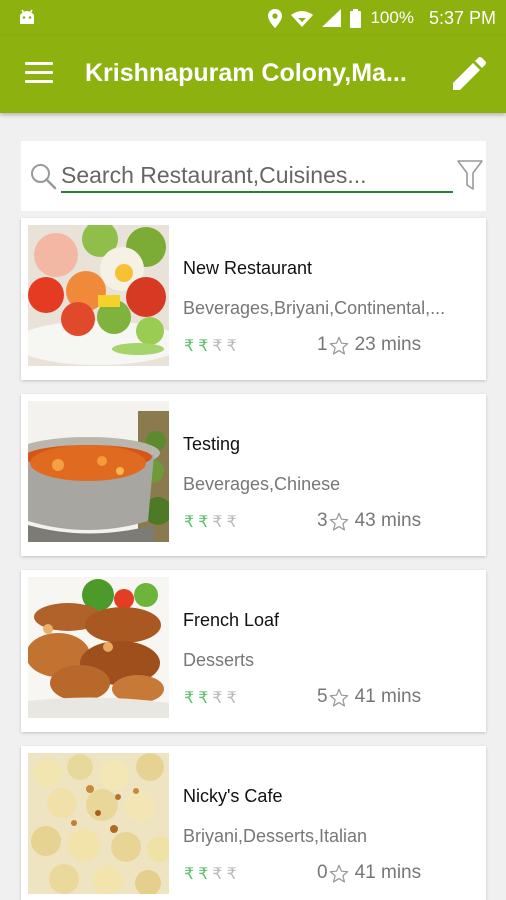  What do you see at coordinates (248, 268) in the screenshot?
I see `restaurant-name: New Restaurant` at bounding box center [248, 268].